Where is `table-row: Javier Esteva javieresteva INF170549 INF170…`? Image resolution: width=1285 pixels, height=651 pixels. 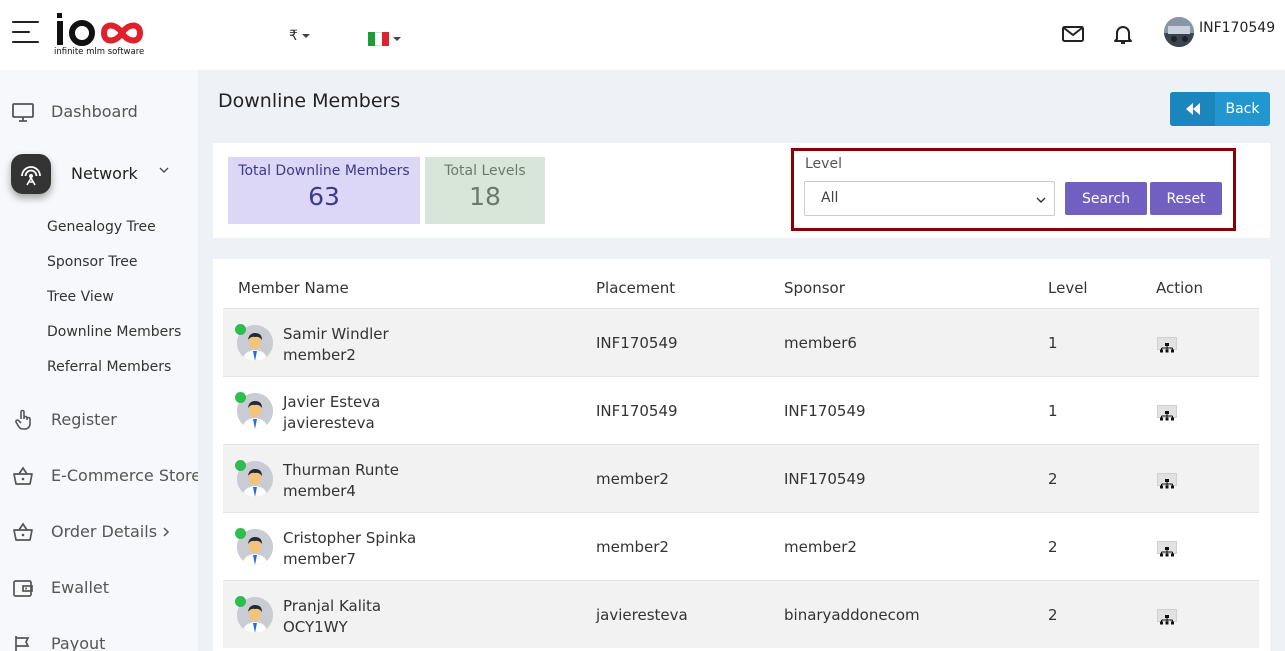
table-row: Javier Esteva javieresteva INF170549 INF170… is located at coordinates (741, 410).